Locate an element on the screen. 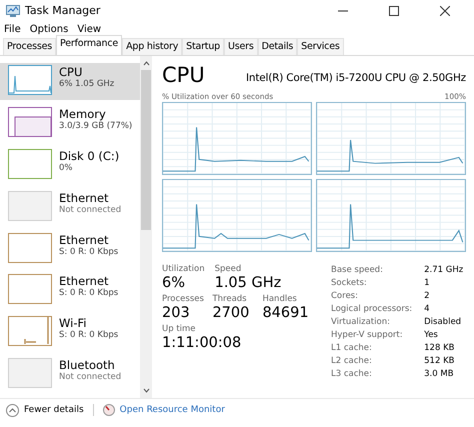 The width and height of the screenshot is (474, 427). spec-value: 2 is located at coordinates (427, 296).